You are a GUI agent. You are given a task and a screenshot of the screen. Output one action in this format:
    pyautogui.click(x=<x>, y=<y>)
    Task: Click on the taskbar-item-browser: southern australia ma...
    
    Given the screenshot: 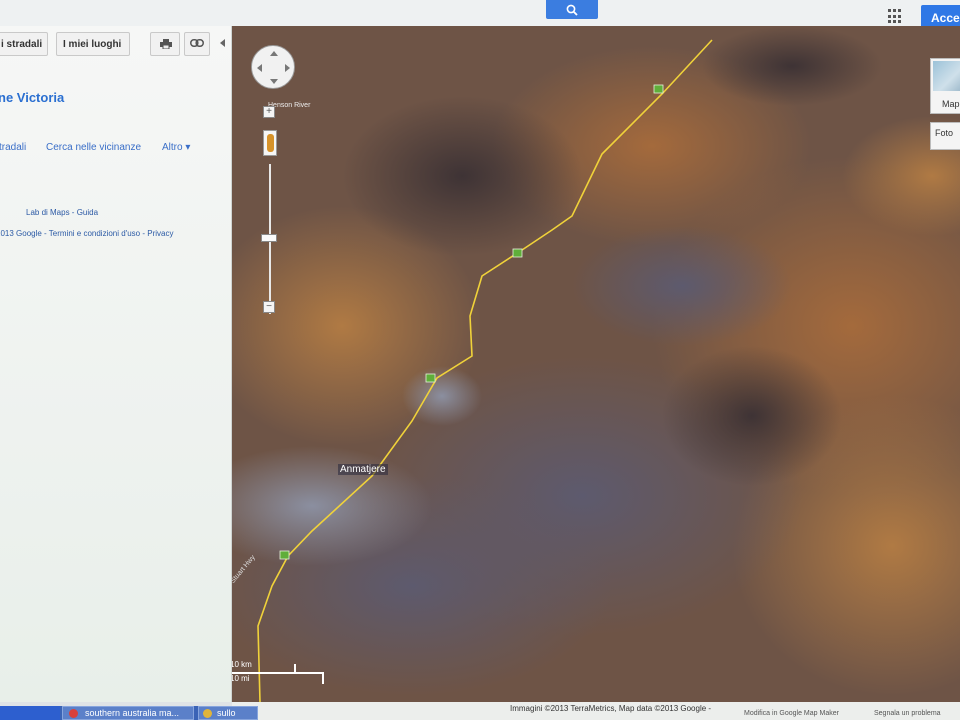 What is the action you would take?
    pyautogui.click(x=128, y=713)
    